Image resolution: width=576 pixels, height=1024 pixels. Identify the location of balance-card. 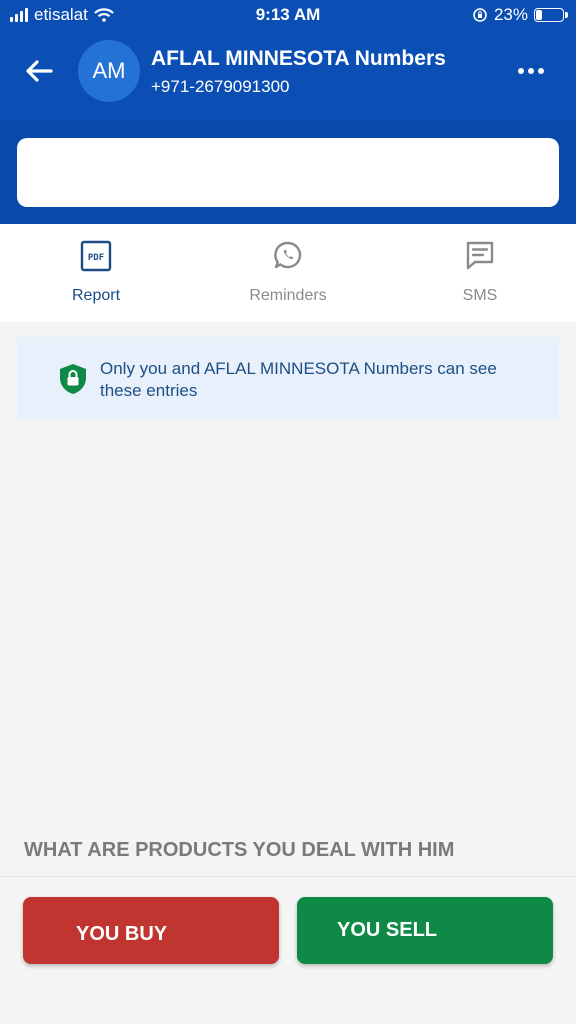
(288, 172).